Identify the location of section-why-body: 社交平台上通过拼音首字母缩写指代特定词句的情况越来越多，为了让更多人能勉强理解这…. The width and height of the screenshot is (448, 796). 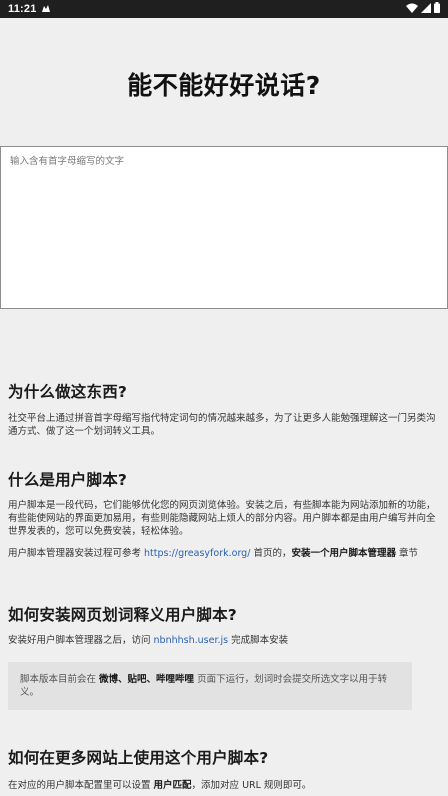
(222, 425).